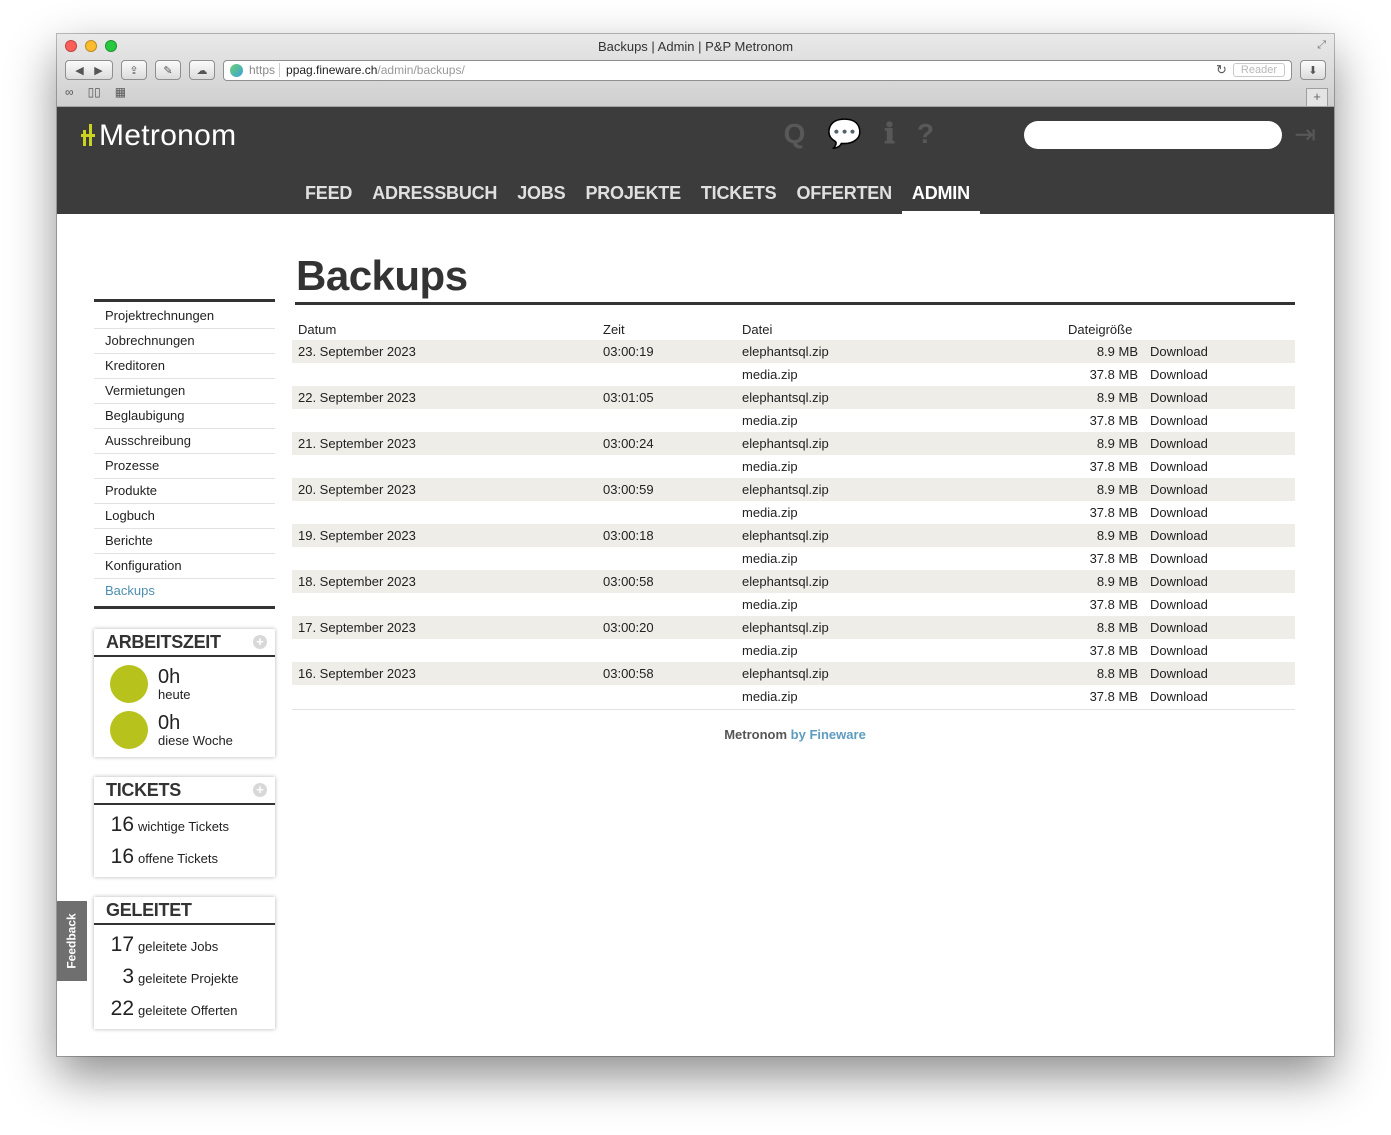 The image size is (1391, 1135). What do you see at coordinates (1219, 329) in the screenshot?
I see `col-header-action` at bounding box center [1219, 329].